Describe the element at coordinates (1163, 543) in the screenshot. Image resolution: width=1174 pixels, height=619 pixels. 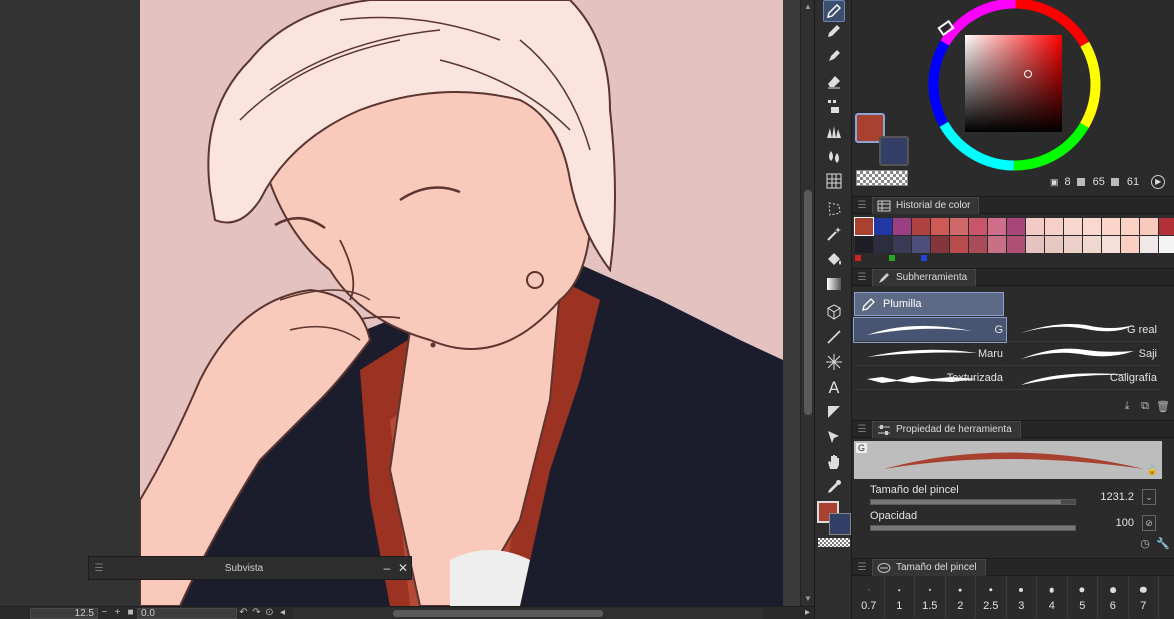
I see `wrench-icon: 🔧` at that location.